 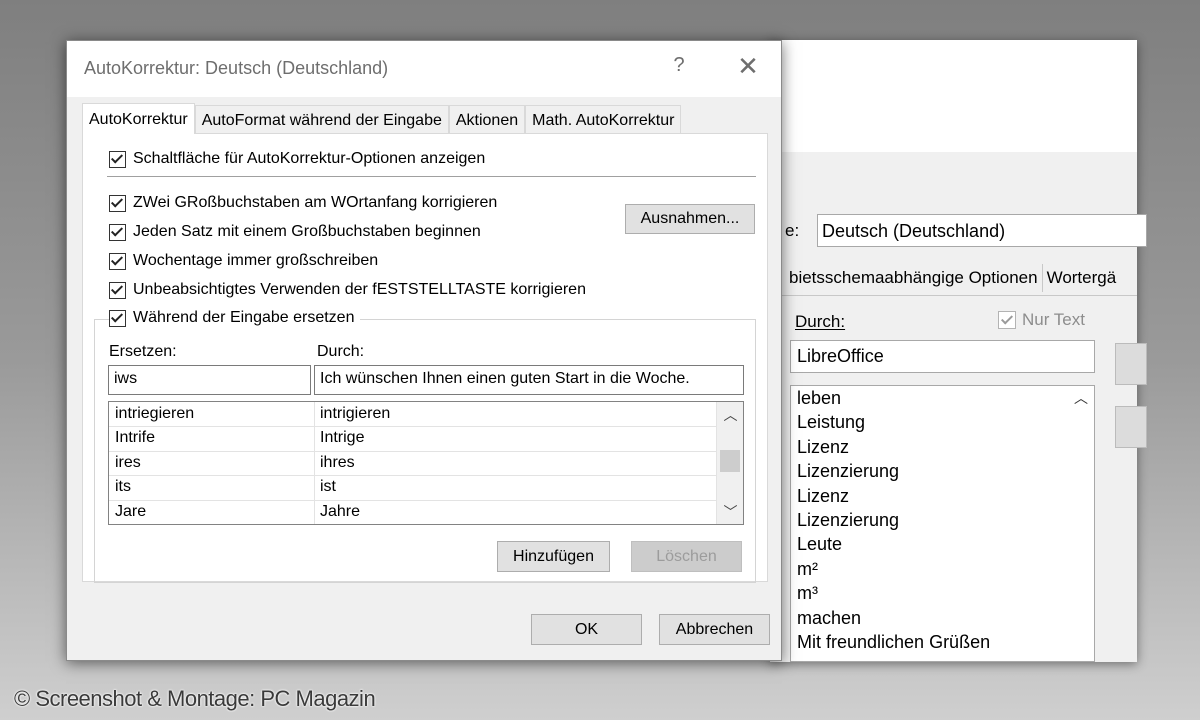 I want to click on separator, so click(x=431, y=176).